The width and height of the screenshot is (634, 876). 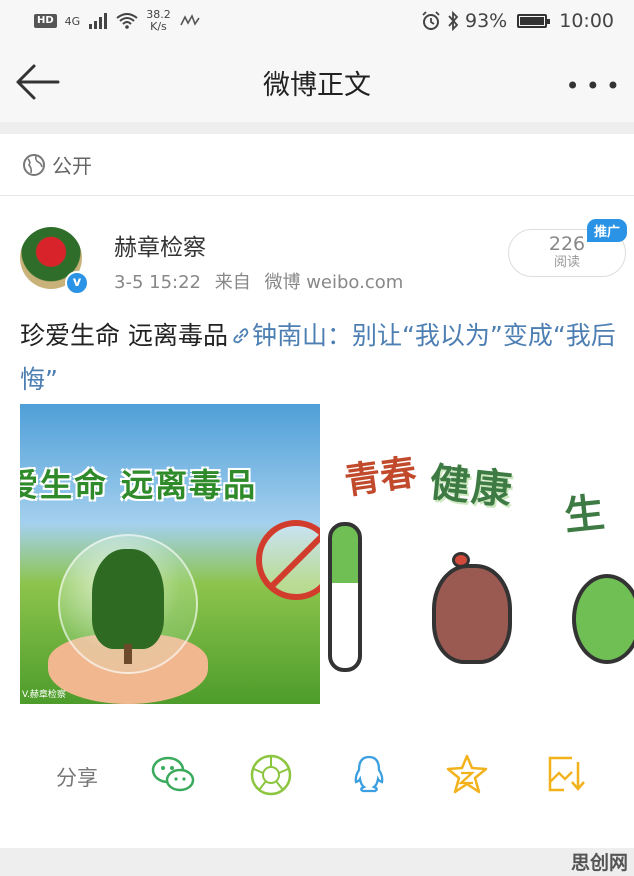 What do you see at coordinates (72, 21) in the screenshot?
I see `network-type: 4G` at bounding box center [72, 21].